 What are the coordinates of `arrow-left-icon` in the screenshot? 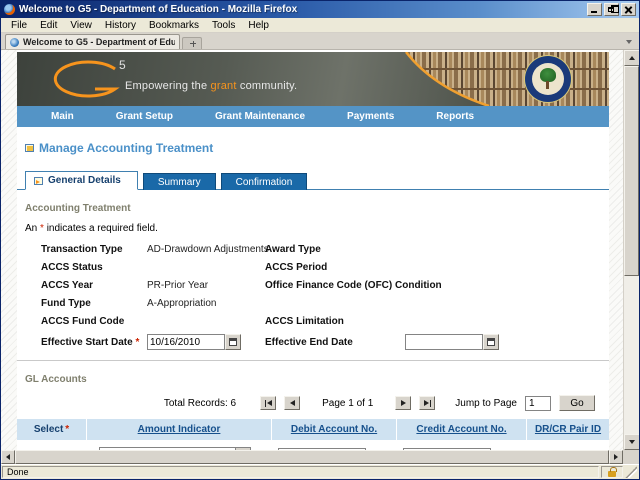 It's located at (8, 457).